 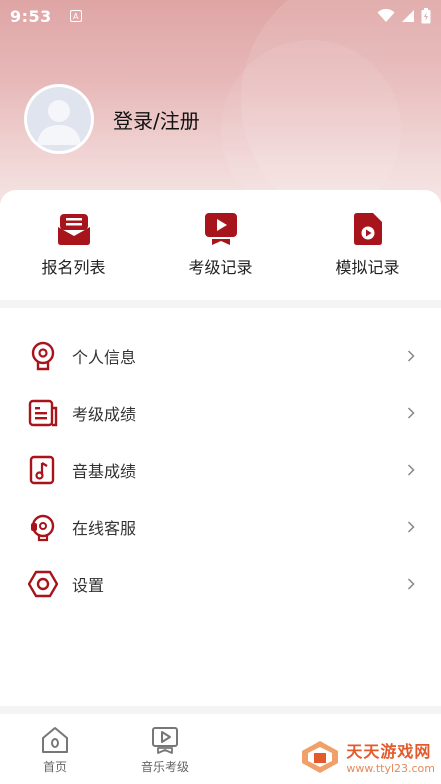 I want to click on menu-label: 考级成绩, so click(x=104, y=414).